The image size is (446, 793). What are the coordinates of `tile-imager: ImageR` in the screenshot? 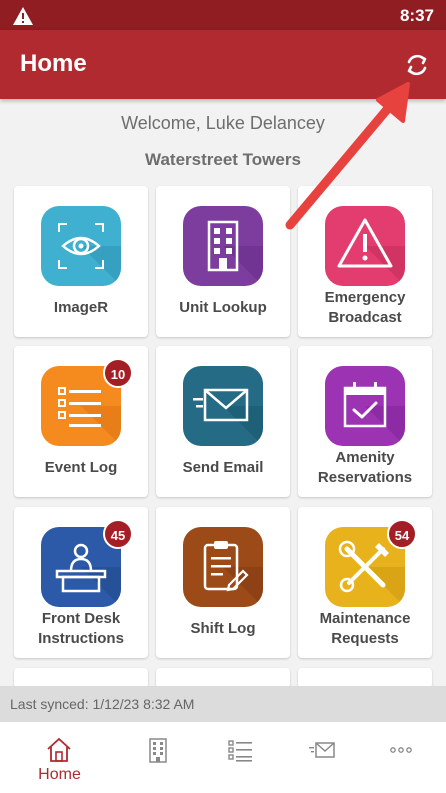 It's located at (81, 261).